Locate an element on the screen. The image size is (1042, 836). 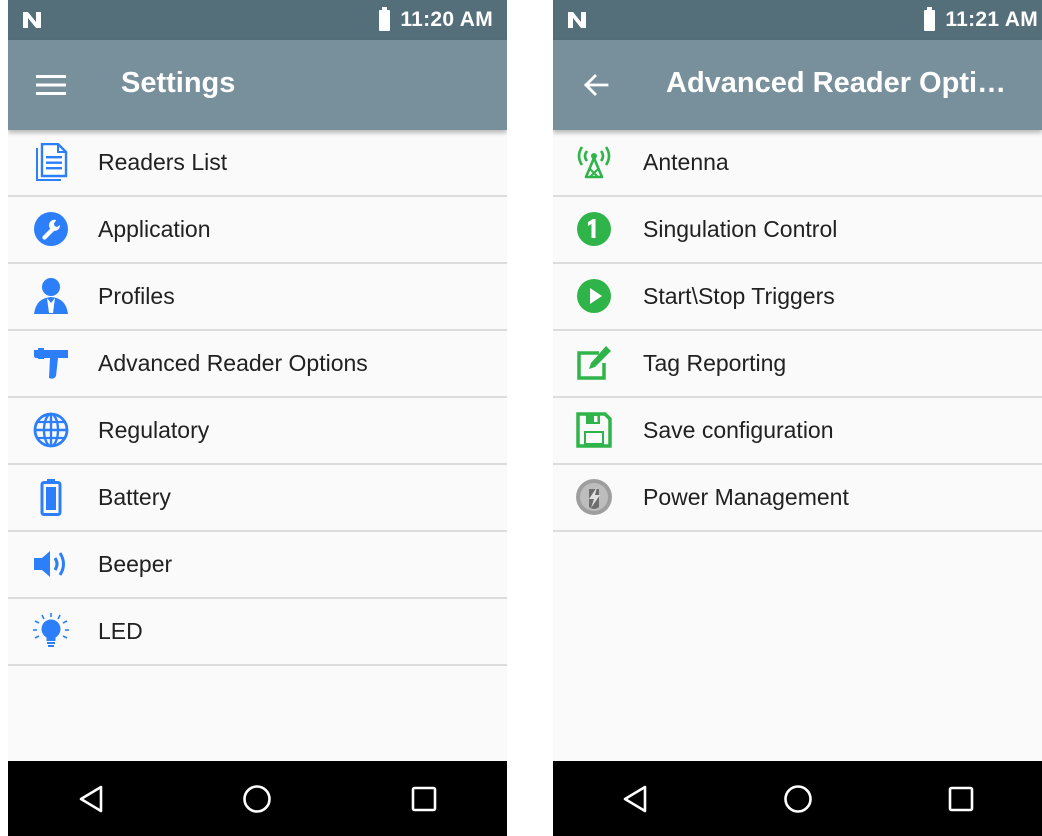
menu-item-label: Application is located at coordinates (154, 229).